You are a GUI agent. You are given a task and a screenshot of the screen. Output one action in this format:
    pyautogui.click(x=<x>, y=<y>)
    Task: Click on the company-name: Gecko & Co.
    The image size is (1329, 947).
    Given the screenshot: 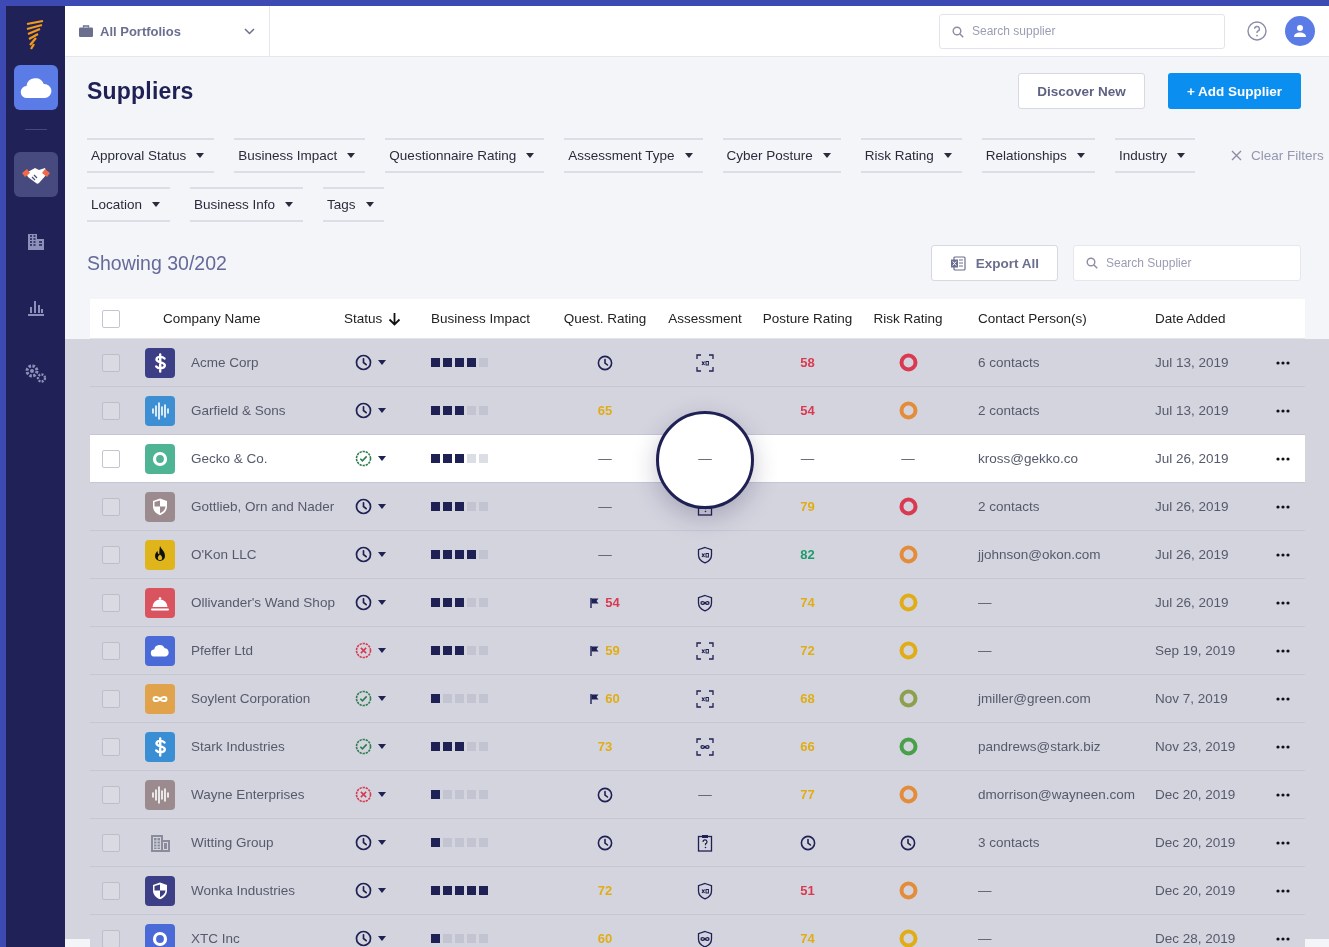 What is the action you would take?
    pyautogui.click(x=273, y=458)
    